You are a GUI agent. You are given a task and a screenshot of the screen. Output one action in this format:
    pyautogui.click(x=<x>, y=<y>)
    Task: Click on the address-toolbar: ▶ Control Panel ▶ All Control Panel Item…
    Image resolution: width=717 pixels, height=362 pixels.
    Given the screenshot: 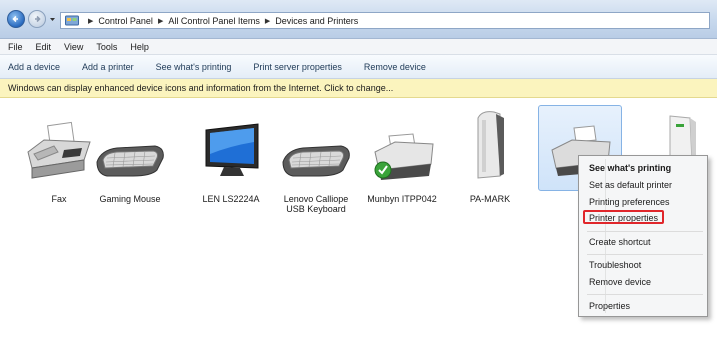 What is the action you would take?
    pyautogui.click(x=358, y=19)
    